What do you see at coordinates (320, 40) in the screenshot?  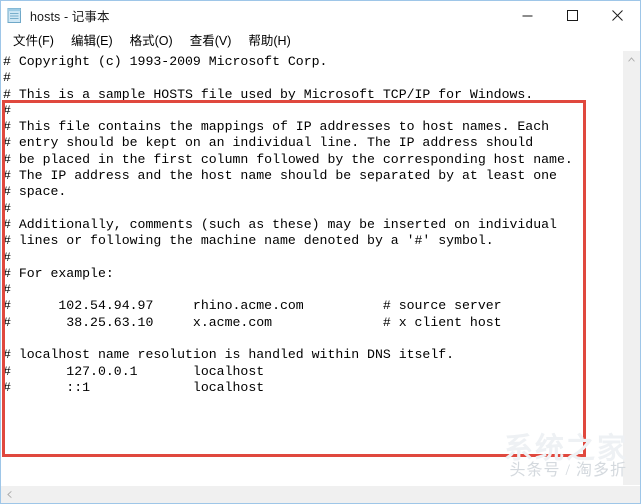 I see `menu-bar: 文件(F) 编辑(E) 格式(O) 查看(V) 帮助(H)` at bounding box center [320, 40].